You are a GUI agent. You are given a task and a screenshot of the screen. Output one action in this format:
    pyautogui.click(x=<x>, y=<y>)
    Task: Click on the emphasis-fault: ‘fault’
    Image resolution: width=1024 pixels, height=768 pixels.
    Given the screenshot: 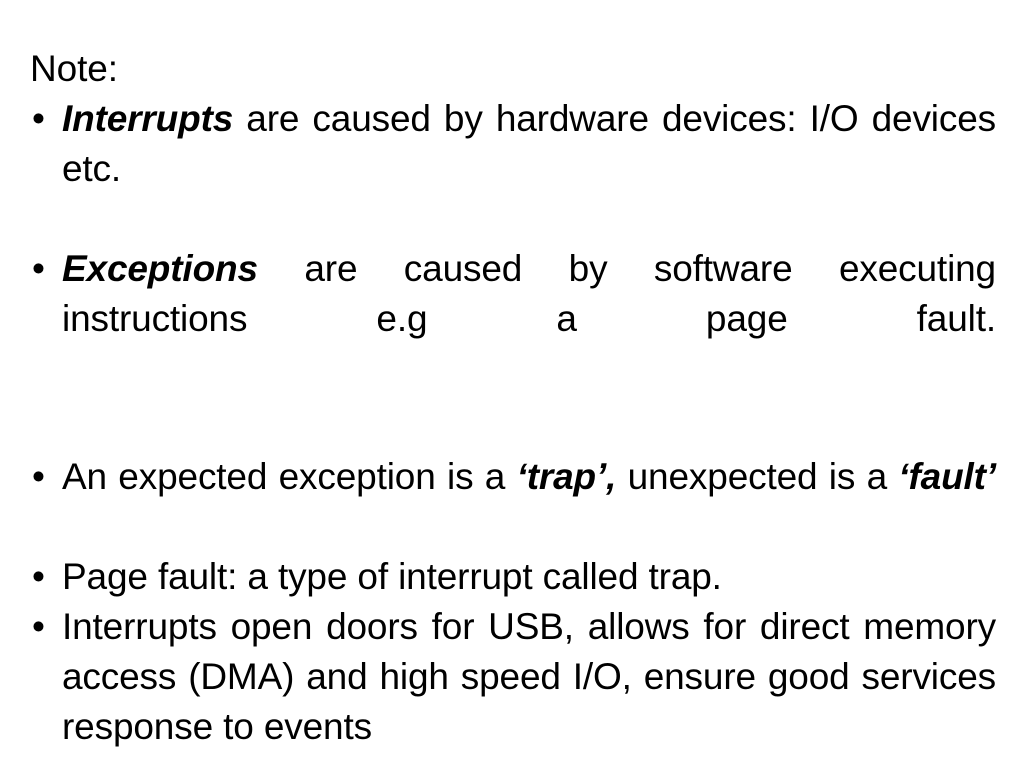 What is the action you would take?
    pyautogui.click(x=947, y=476)
    